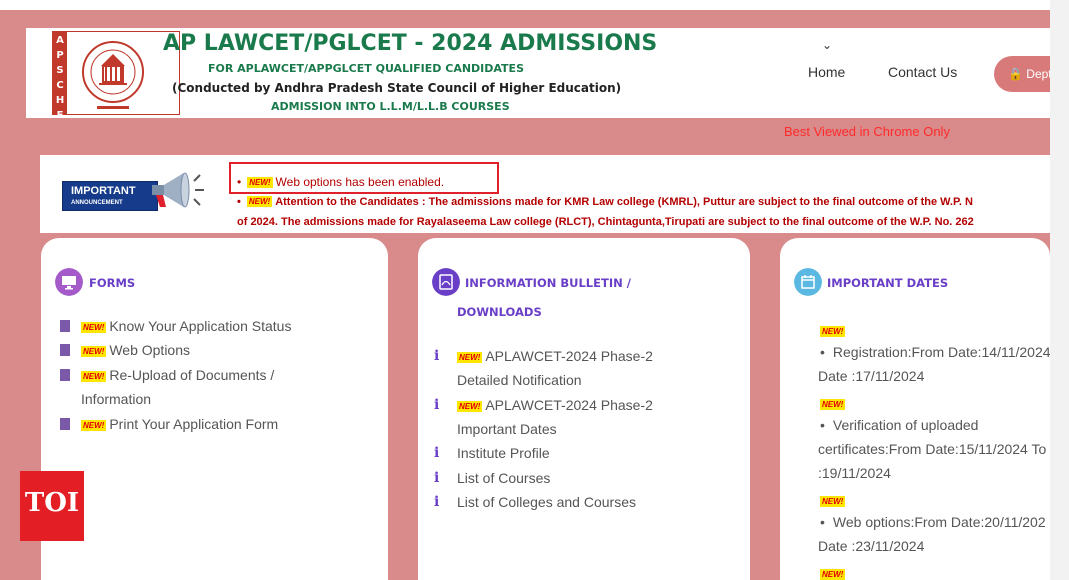  I want to click on item-label: Know Your Application Status, so click(200, 326).